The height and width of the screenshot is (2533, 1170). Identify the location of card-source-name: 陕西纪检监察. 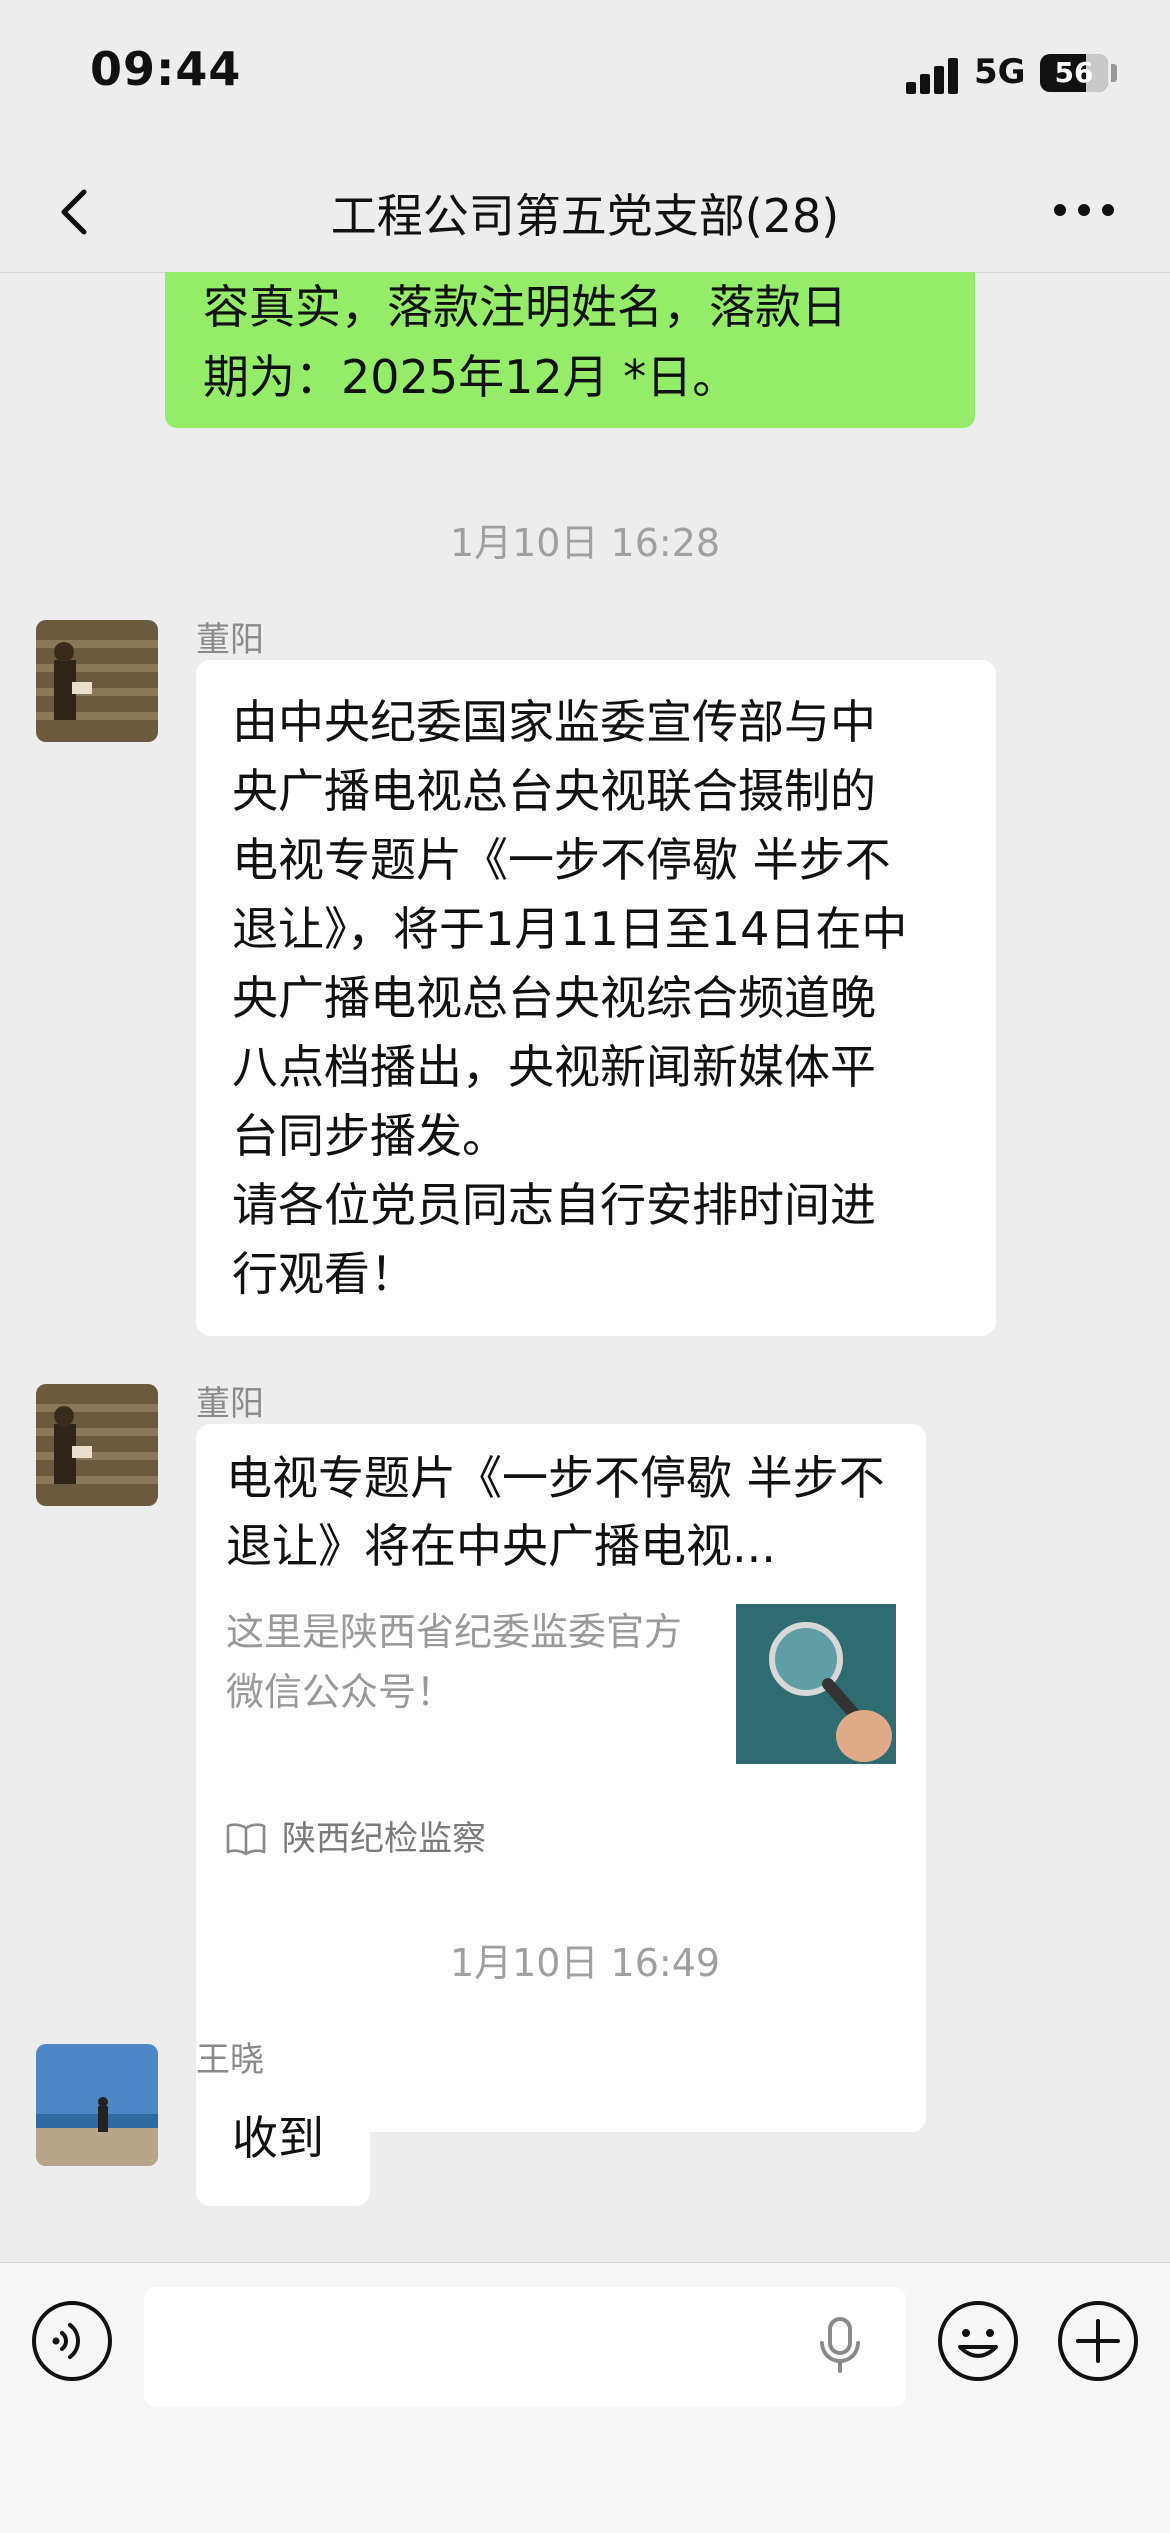
(384, 1839).